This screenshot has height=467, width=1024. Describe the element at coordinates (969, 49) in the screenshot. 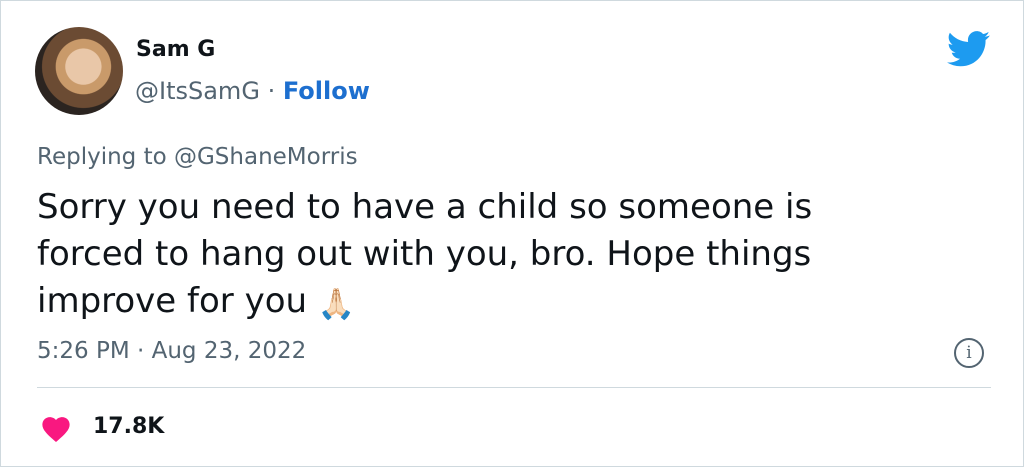

I see `twitter-bird-icon` at that location.